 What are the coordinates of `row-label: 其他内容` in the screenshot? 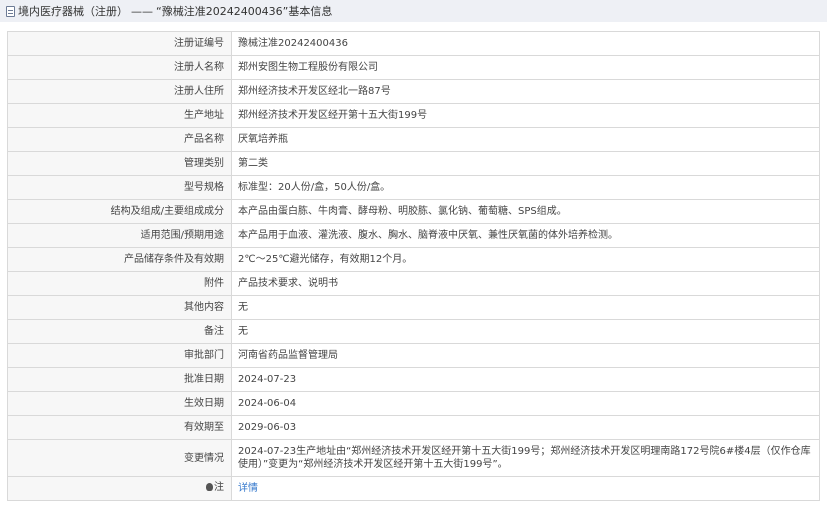 It's located at (119, 307).